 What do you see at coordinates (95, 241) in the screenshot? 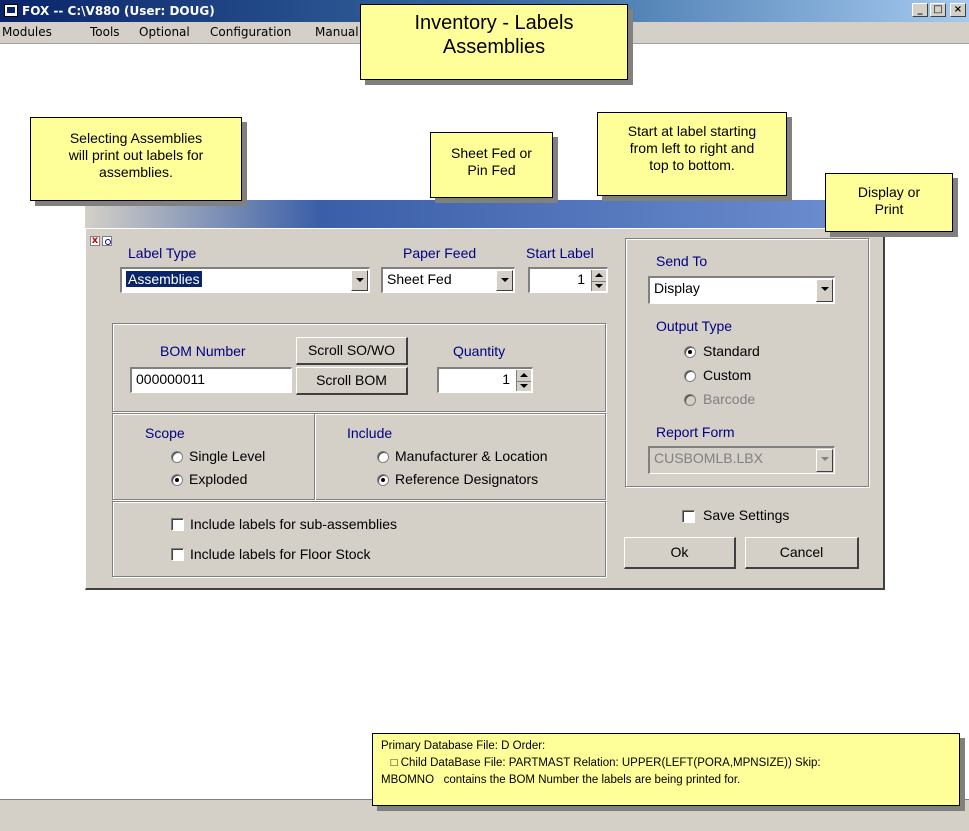
I see `dialog-close-icon: x` at bounding box center [95, 241].